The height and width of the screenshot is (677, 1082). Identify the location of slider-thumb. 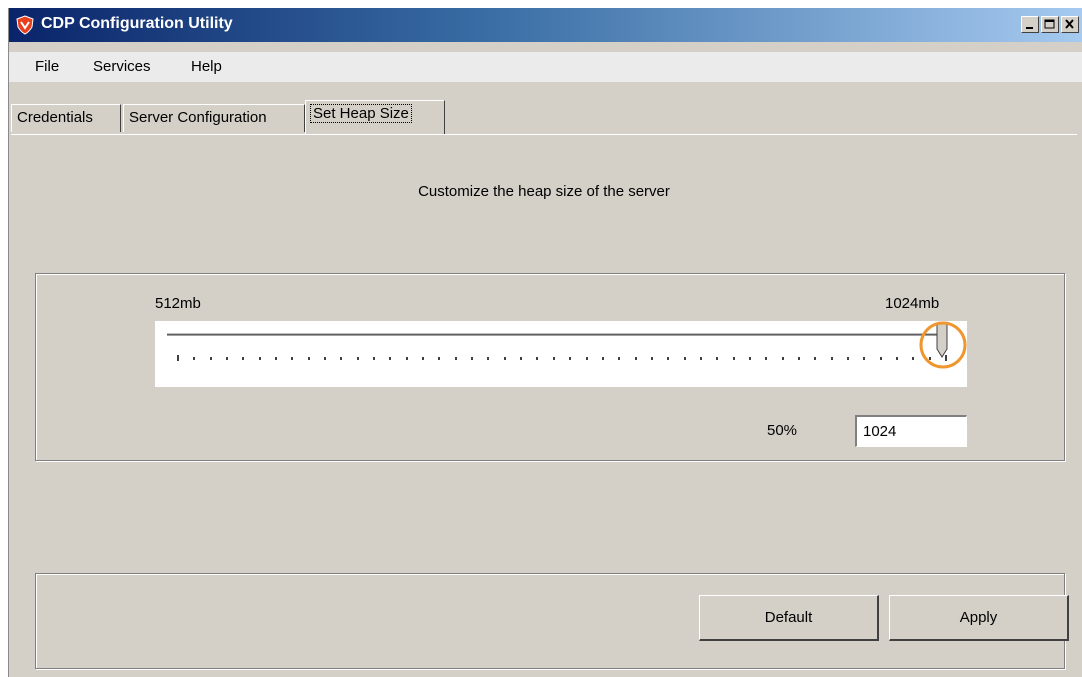
(942, 340).